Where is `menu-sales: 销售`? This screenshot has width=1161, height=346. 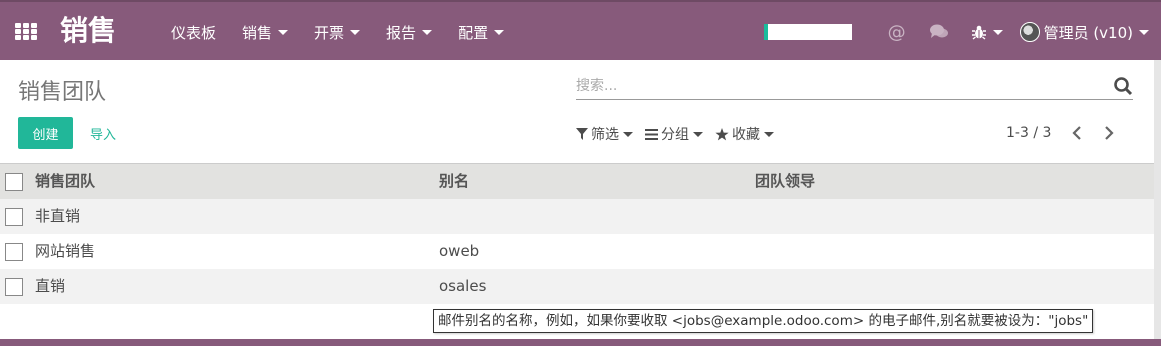 menu-sales: 销售 is located at coordinates (265, 32).